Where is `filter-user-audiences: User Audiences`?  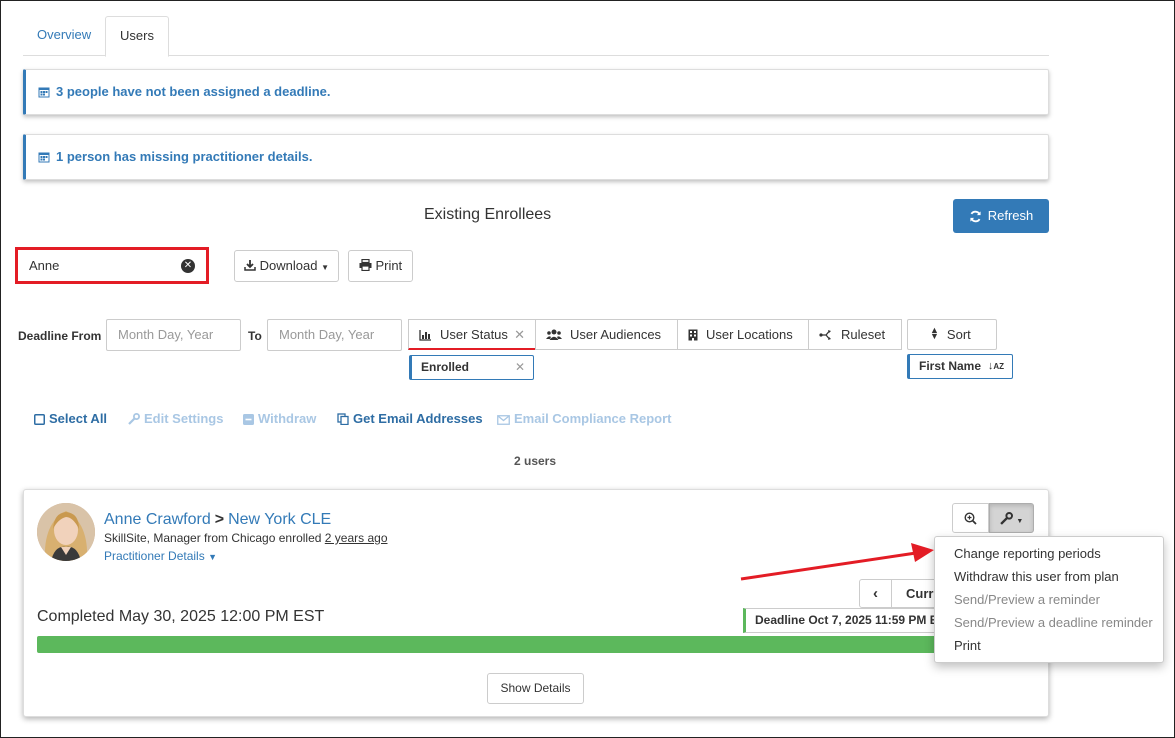
filter-user-audiences: User Audiences is located at coordinates (606, 334).